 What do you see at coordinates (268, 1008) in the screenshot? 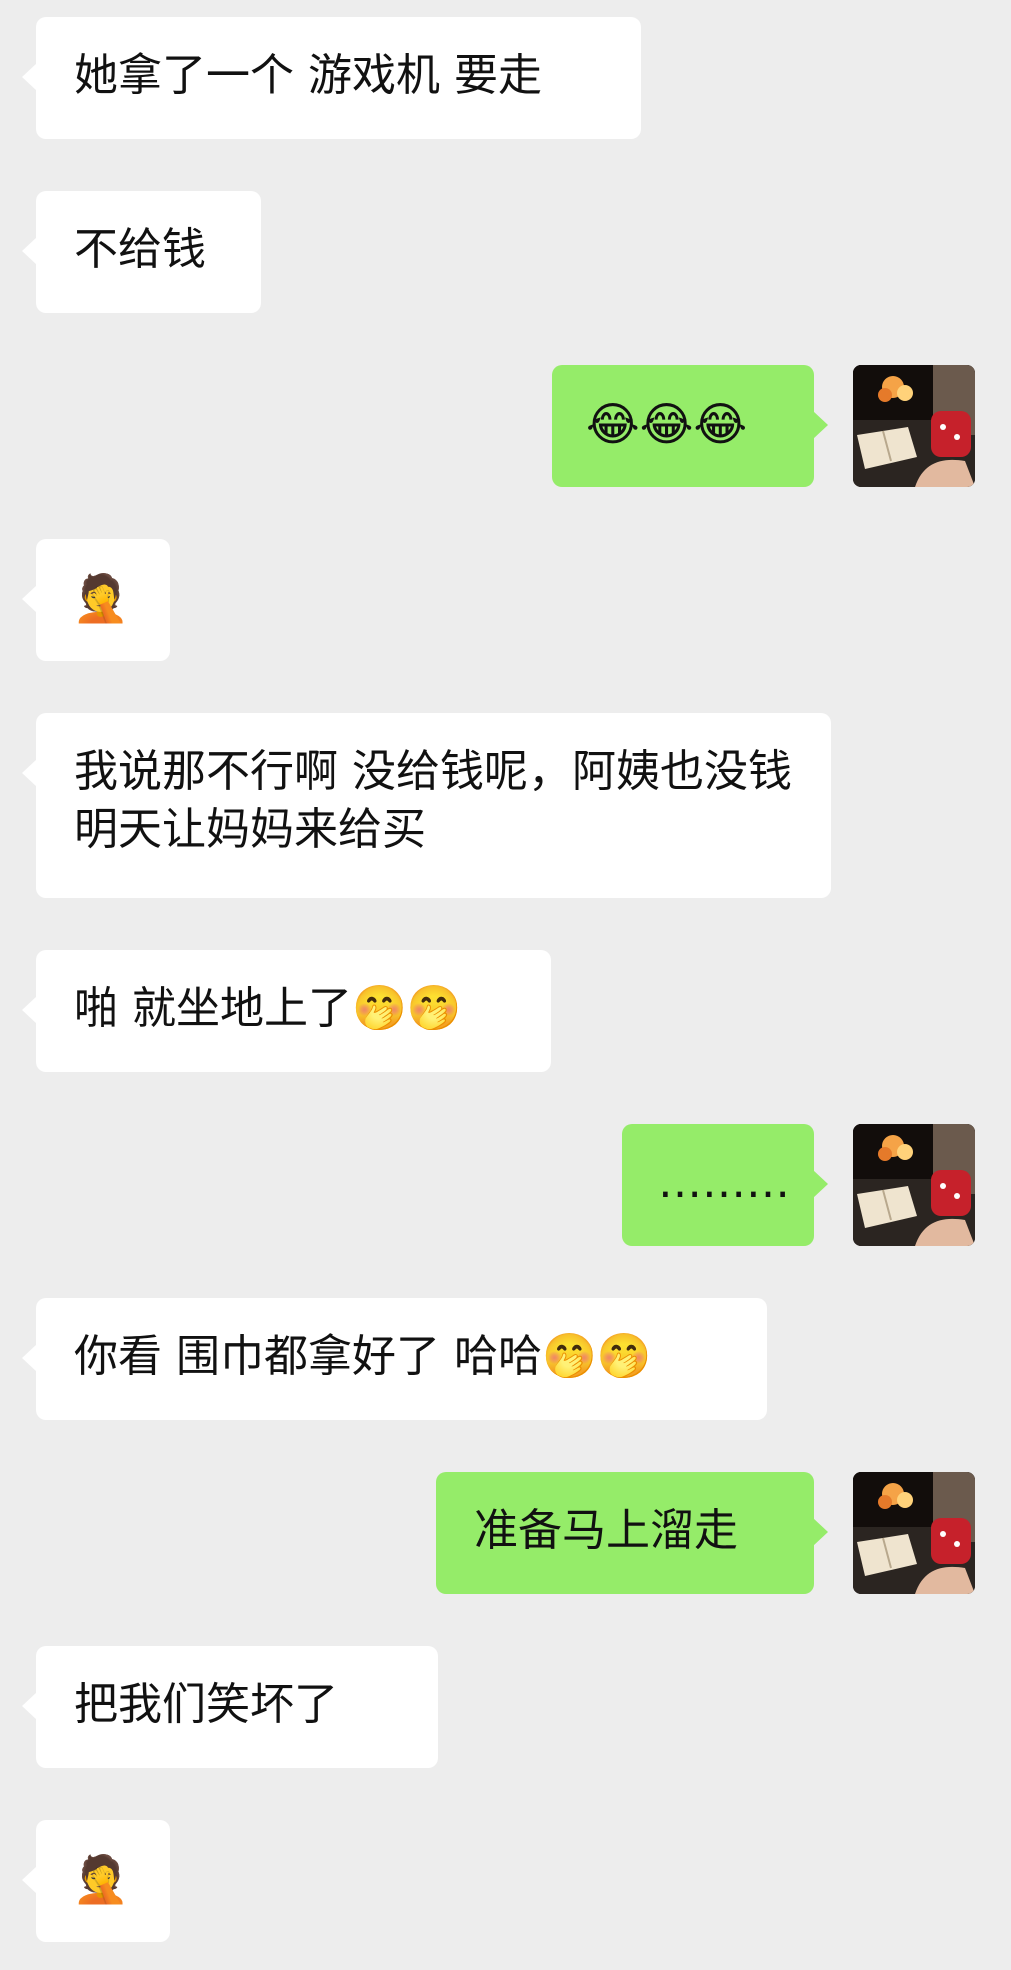
I see `message-text: 啪 就坐地上了🤭🤭` at bounding box center [268, 1008].